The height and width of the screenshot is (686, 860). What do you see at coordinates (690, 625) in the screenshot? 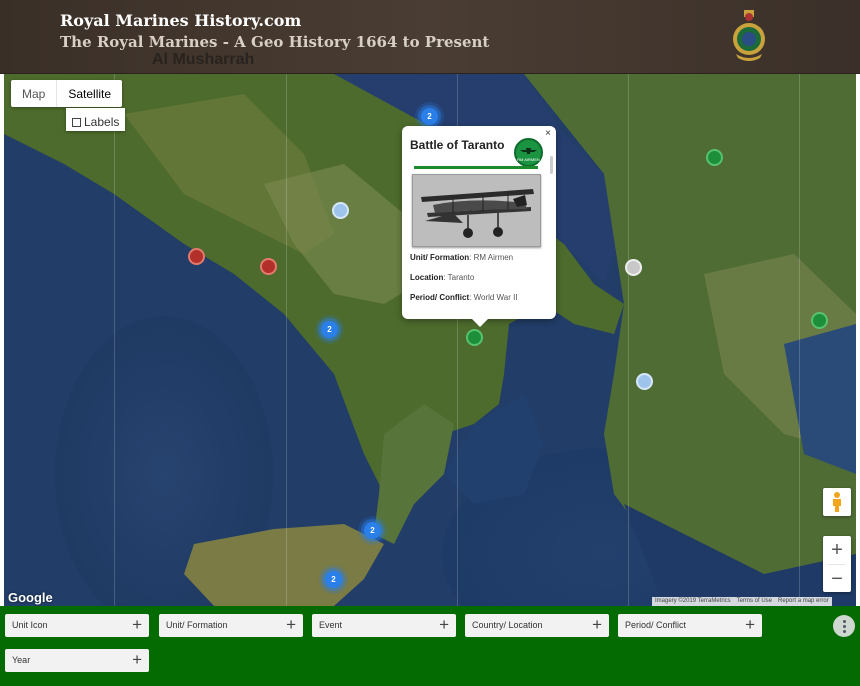
I see `filter-period-conflict: Period/ Conflict +` at bounding box center [690, 625].